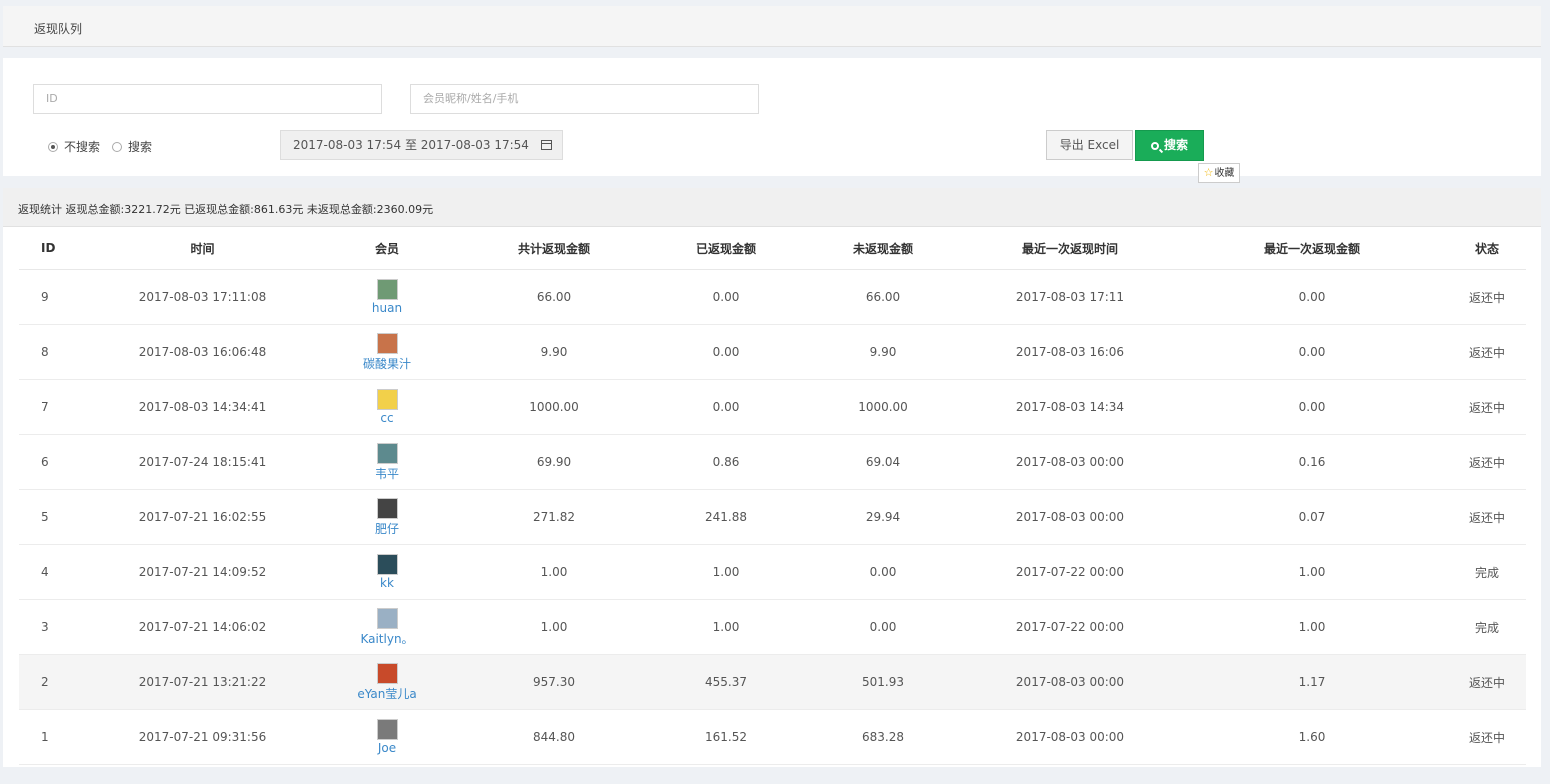 This screenshot has height=784, width=1550. Describe the element at coordinates (202, 352) in the screenshot. I see `row-time: 2017-08-03 16:06:48` at that location.